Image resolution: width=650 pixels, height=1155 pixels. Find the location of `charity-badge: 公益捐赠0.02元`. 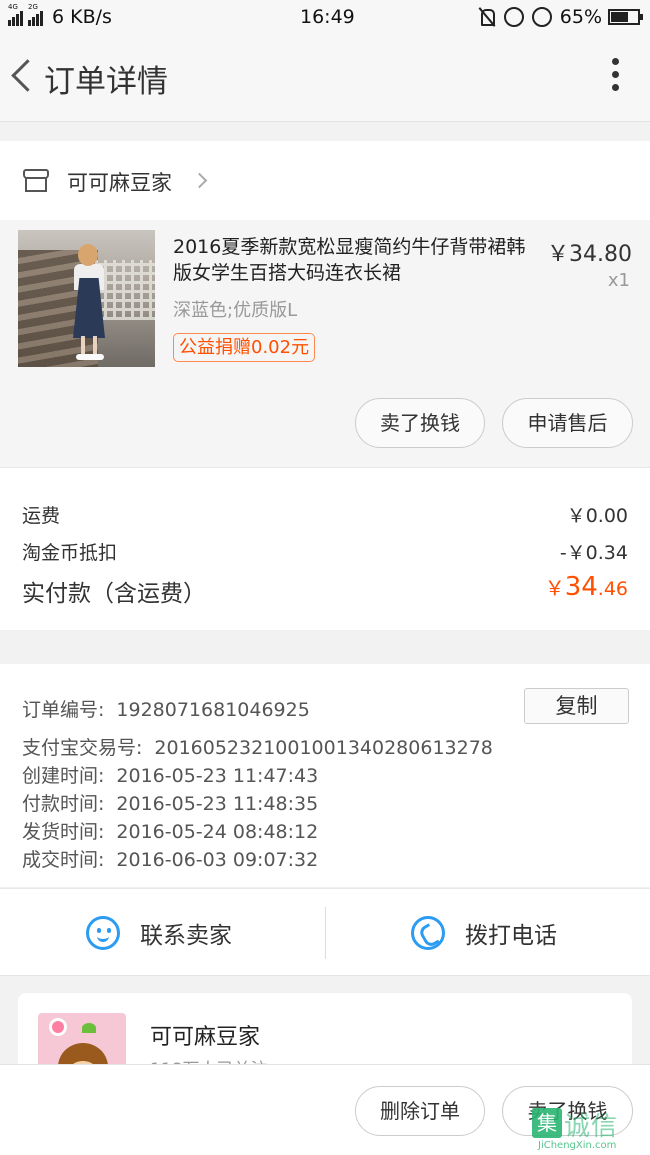

charity-badge: 公益捐赠0.02元 is located at coordinates (244, 347).